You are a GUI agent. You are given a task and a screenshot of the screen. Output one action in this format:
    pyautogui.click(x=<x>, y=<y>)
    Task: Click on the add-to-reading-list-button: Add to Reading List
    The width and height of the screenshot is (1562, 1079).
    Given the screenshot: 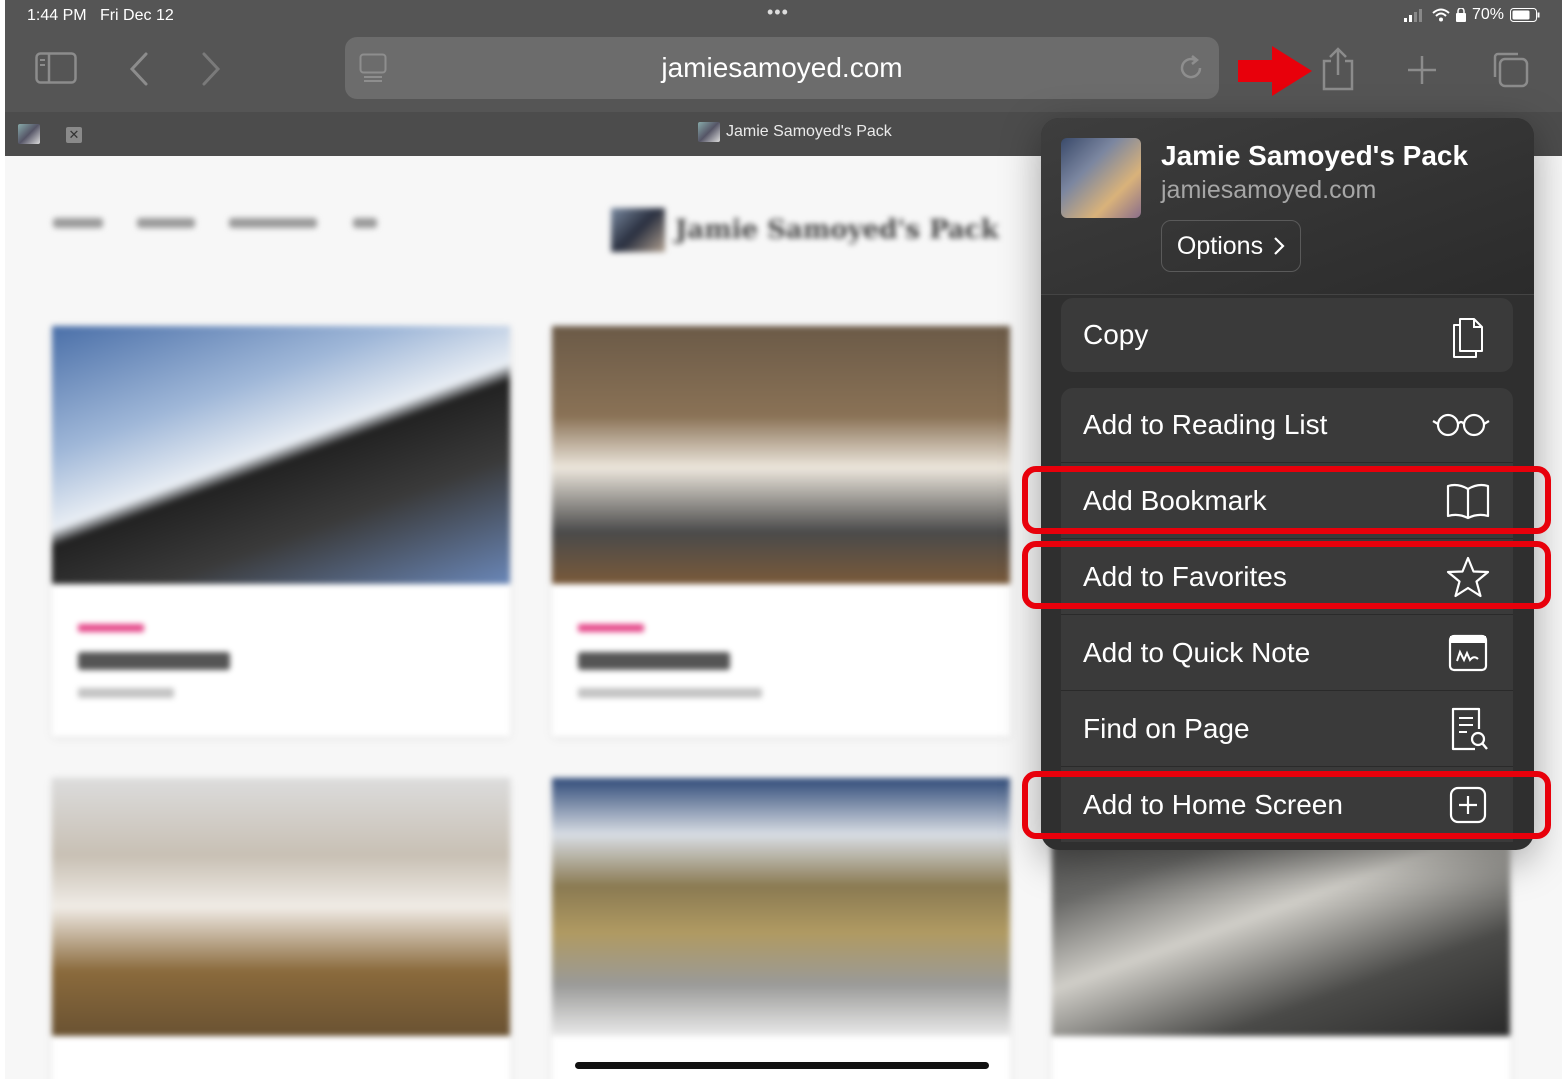 What is the action you would take?
    pyautogui.click(x=1287, y=425)
    